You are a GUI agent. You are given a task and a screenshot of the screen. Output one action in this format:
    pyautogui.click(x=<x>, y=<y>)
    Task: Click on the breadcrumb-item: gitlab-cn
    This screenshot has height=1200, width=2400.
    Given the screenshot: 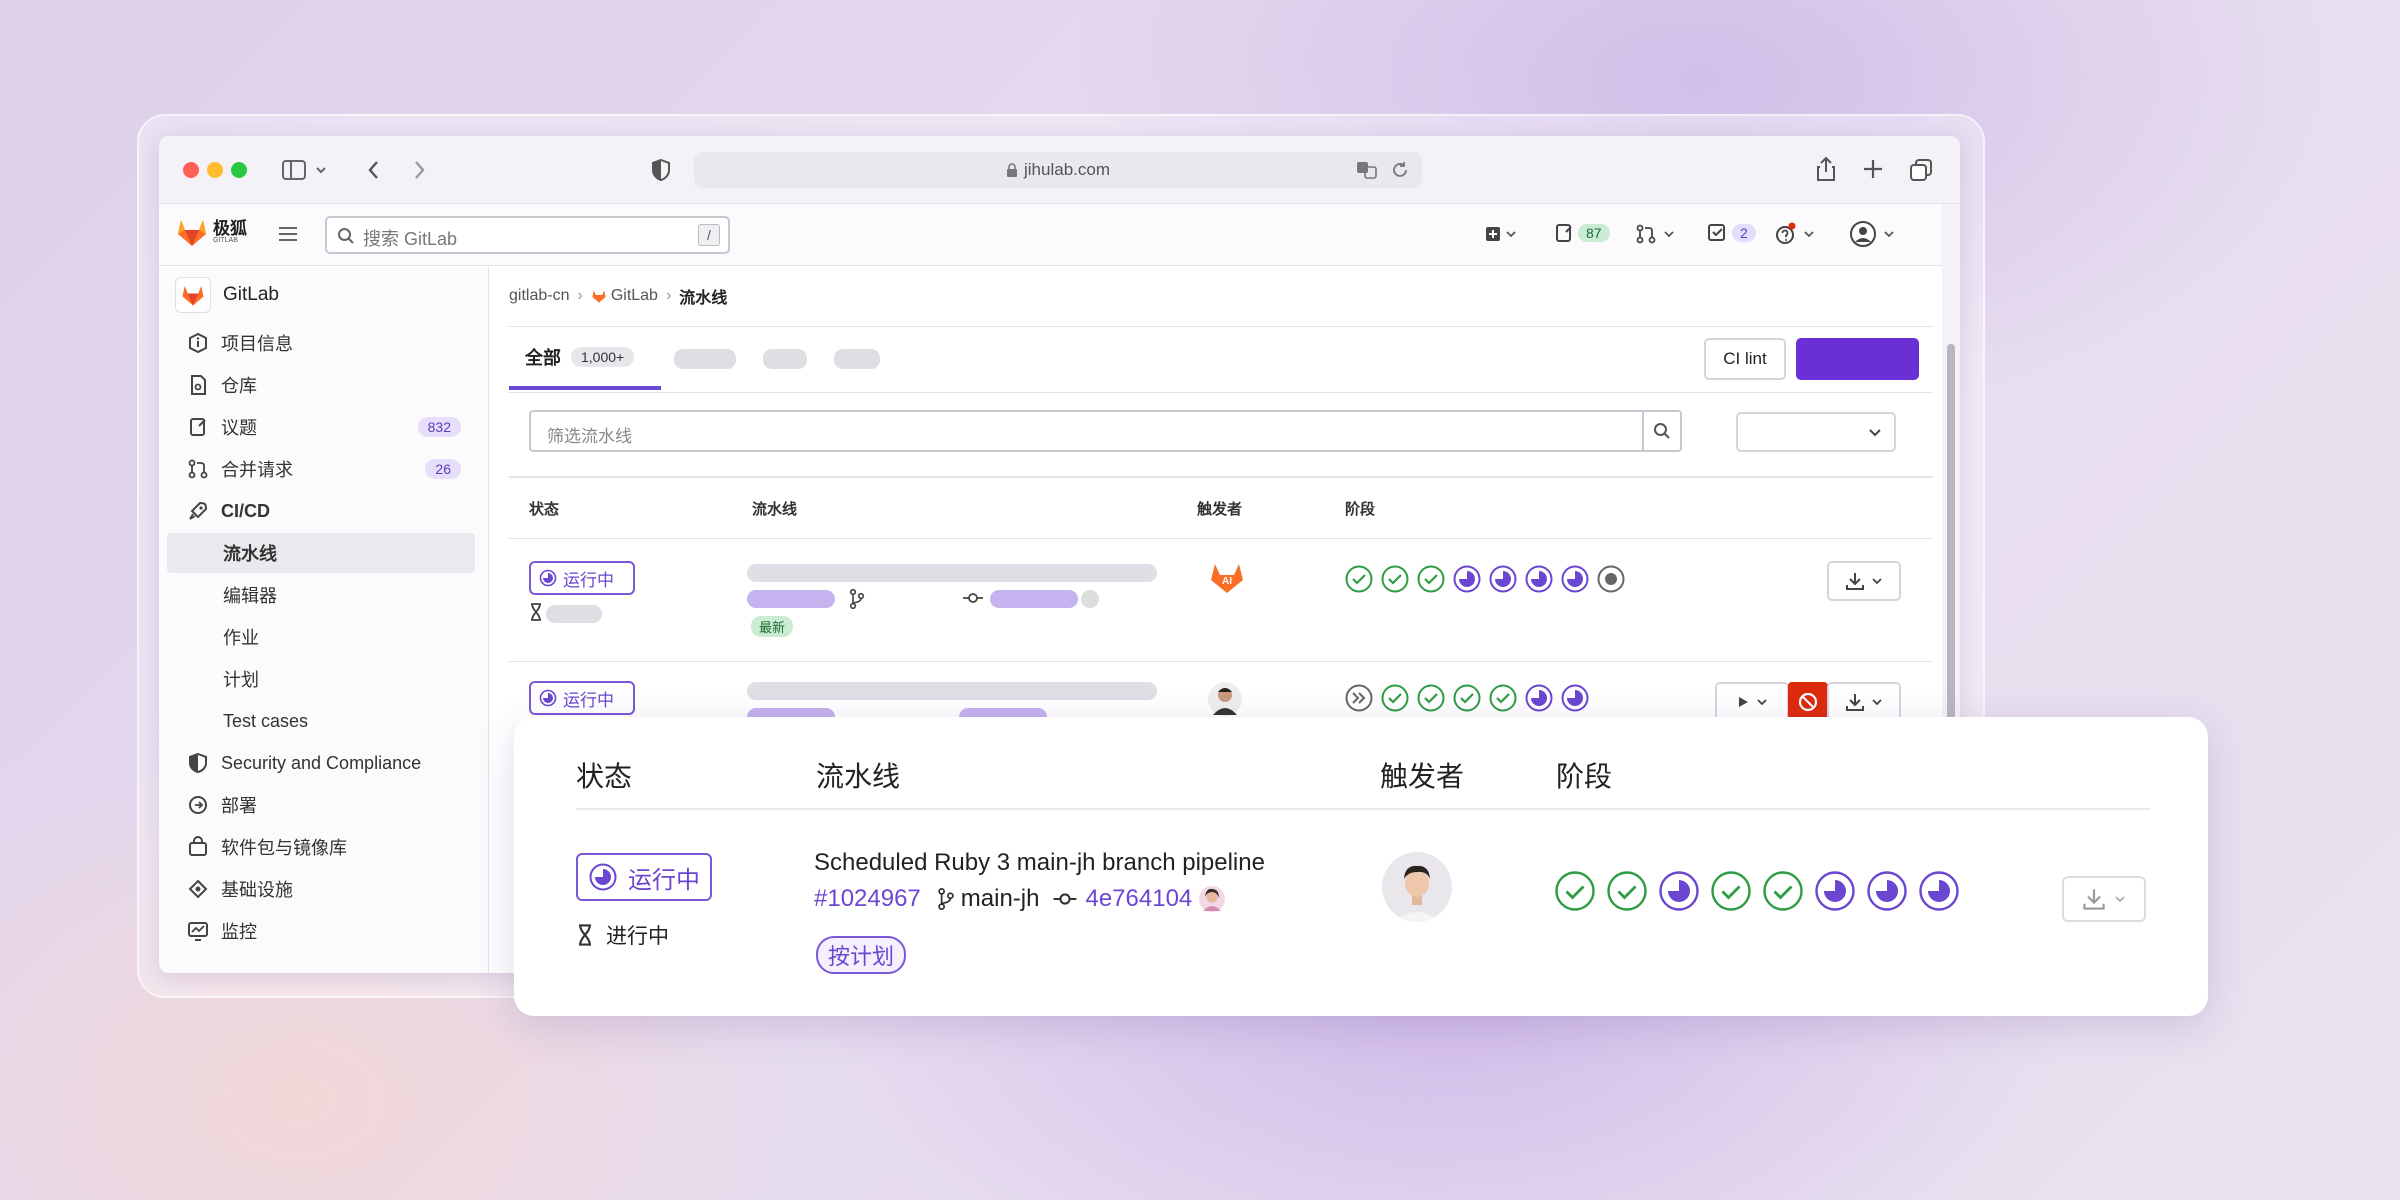 What is the action you would take?
    pyautogui.click(x=539, y=296)
    